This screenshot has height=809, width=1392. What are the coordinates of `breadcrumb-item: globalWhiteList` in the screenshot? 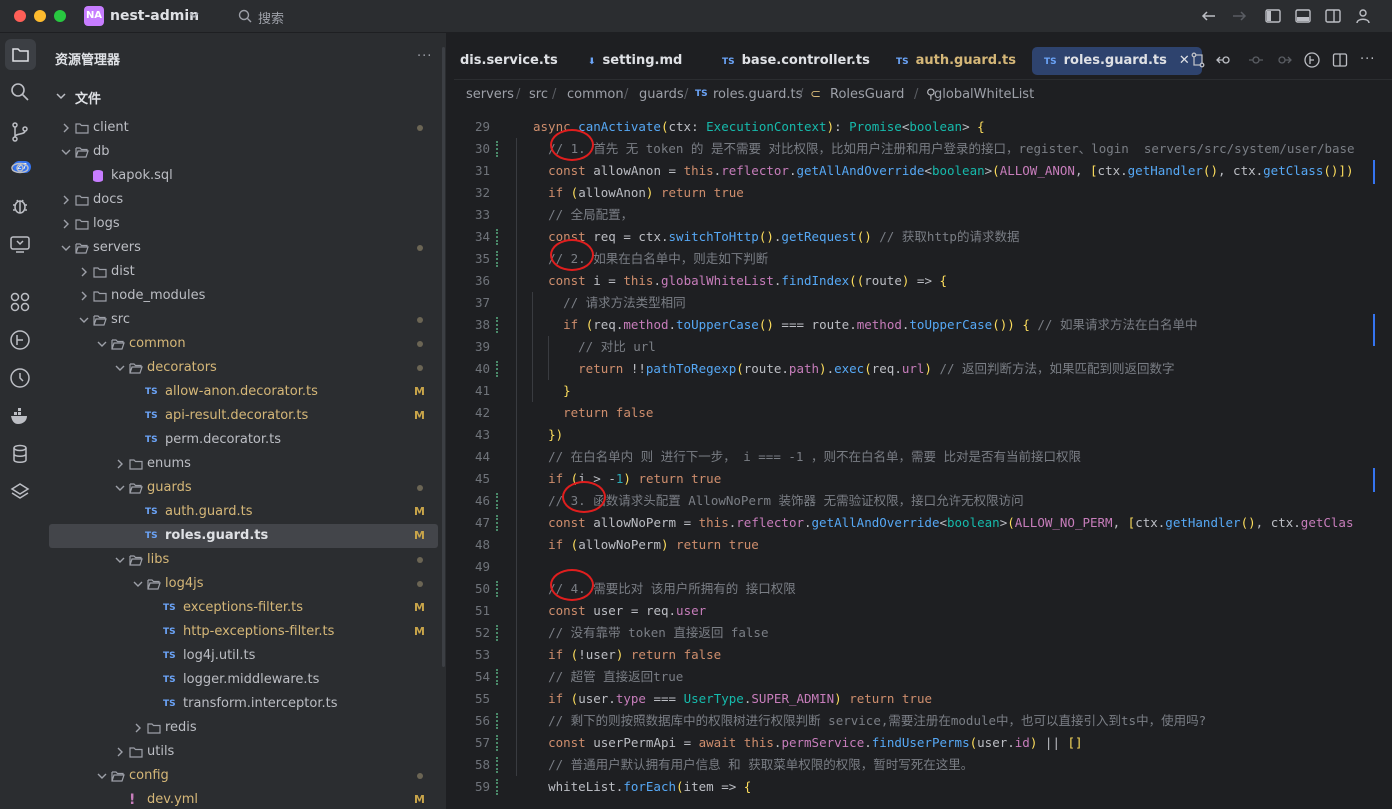 It's located at (984, 94).